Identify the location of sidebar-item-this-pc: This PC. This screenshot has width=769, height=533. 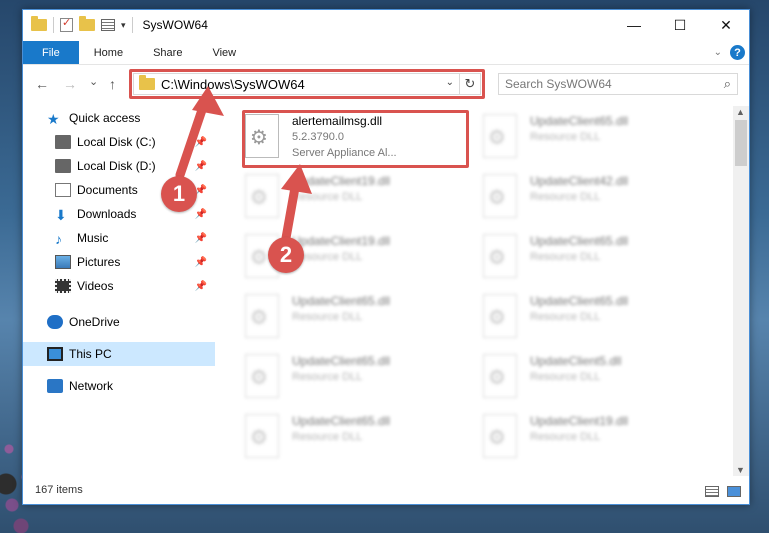
(119, 354).